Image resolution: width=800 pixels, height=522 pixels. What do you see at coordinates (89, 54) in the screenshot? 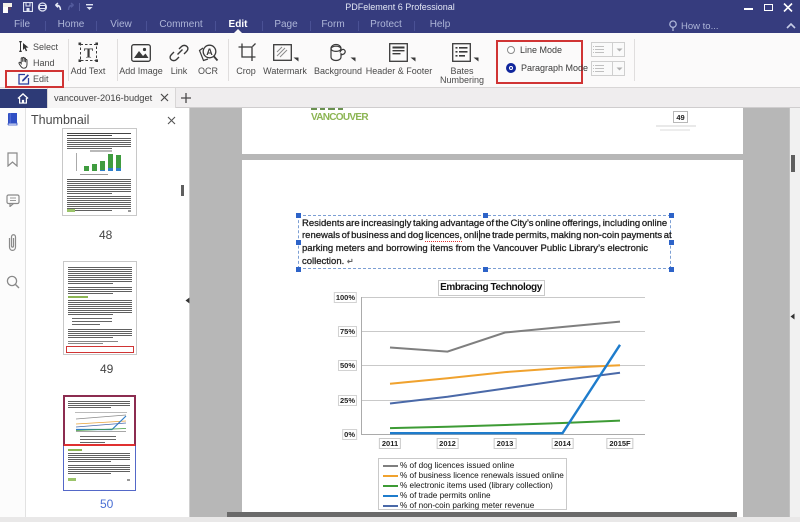
I see `svg-text: T` at bounding box center [89, 54].